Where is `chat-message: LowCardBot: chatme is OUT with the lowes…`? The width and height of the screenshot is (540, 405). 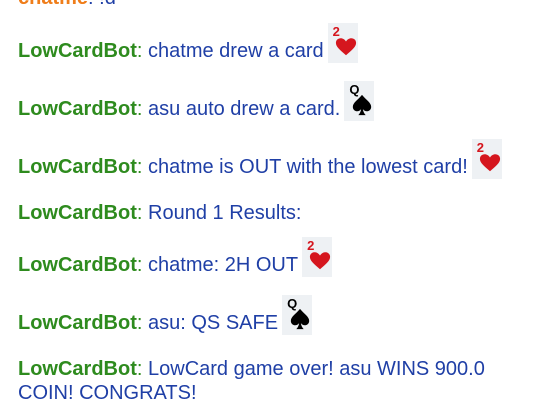
chat-message: LowCardBot: chatme is OUT with the lowes… is located at coordinates (260, 159).